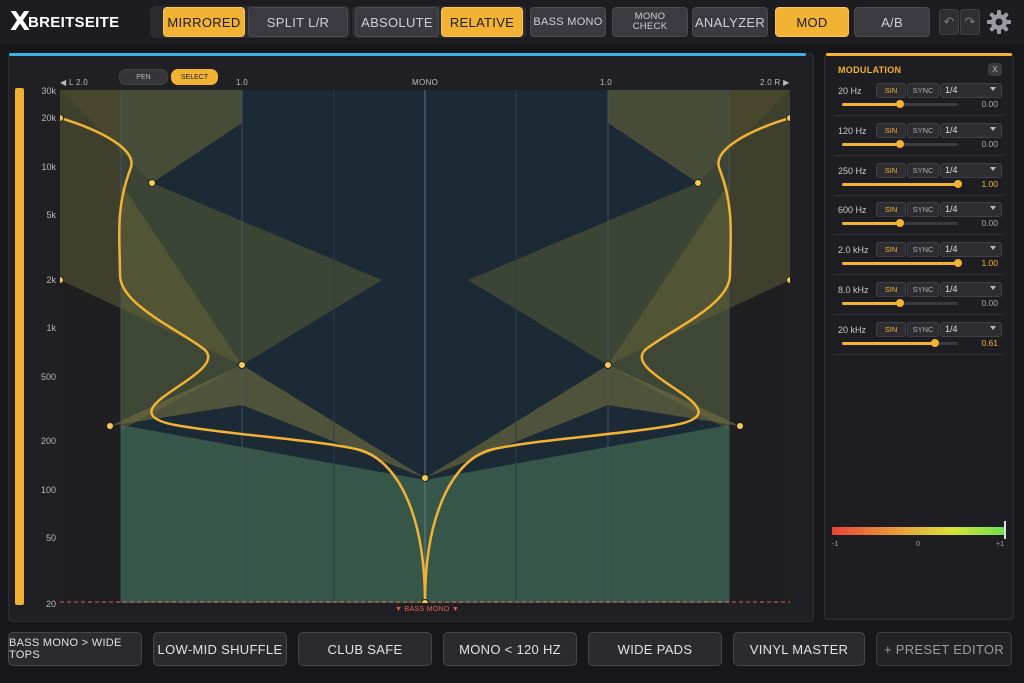 This screenshot has width=1024, height=683. What do you see at coordinates (48, 118) in the screenshot?
I see `y-tick-label: 20k` at bounding box center [48, 118].